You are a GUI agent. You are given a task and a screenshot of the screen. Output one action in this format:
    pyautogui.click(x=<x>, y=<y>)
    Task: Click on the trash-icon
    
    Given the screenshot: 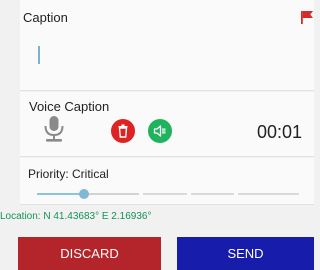 What is the action you would take?
    pyautogui.click(x=123, y=131)
    